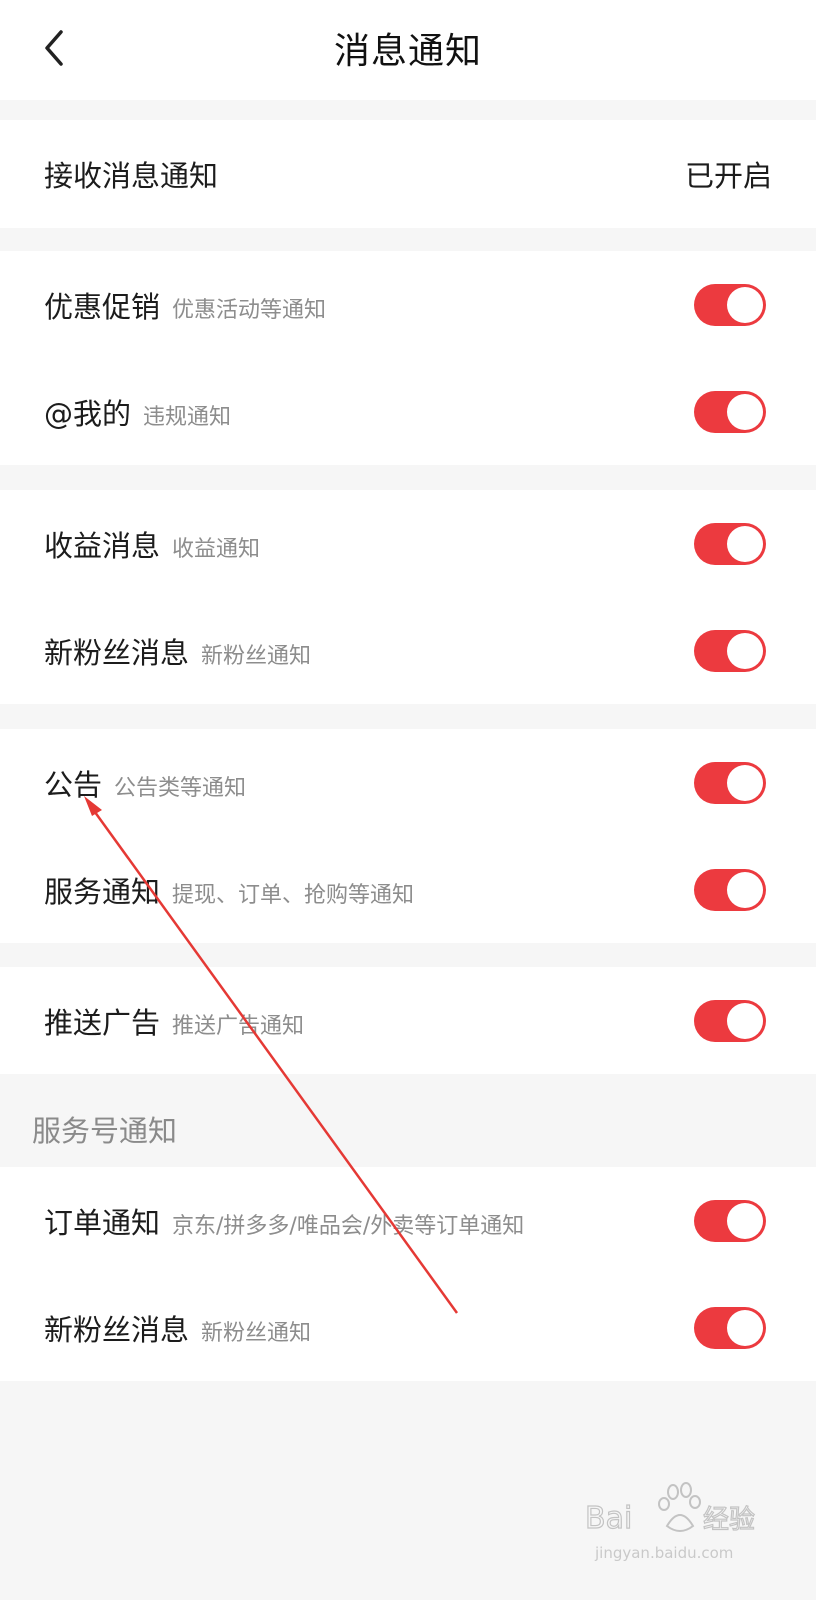 This screenshot has width=816, height=1600. What do you see at coordinates (408, 304) in the screenshot?
I see `promo-row: 优惠促销 优惠活动等通知` at bounding box center [408, 304].